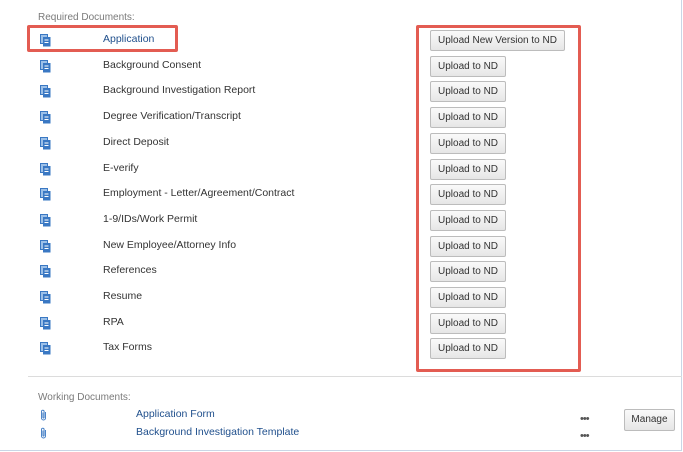  What do you see at coordinates (84, 397) in the screenshot?
I see `working-documents-title: Working Documents:` at bounding box center [84, 397].